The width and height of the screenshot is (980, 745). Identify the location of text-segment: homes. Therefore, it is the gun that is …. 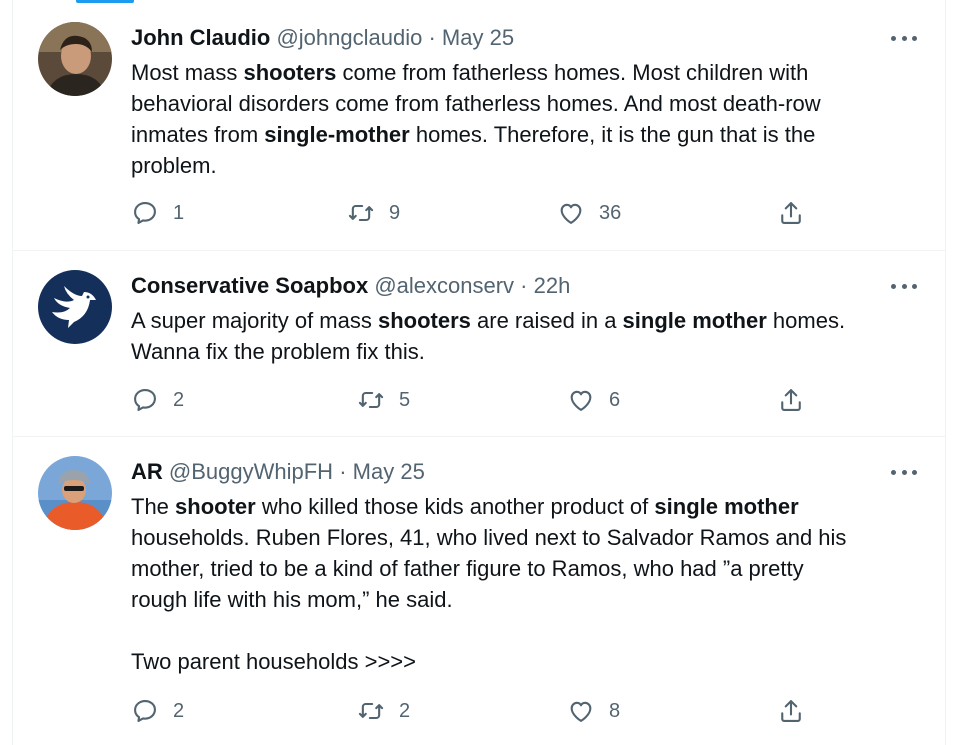
(612, 134).